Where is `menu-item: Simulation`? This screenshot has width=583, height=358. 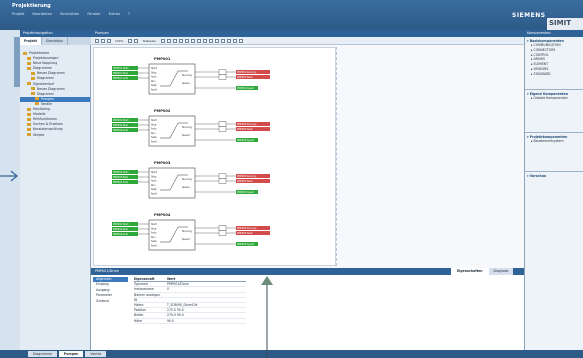 menu-item: Simulation is located at coordinates (69, 14).